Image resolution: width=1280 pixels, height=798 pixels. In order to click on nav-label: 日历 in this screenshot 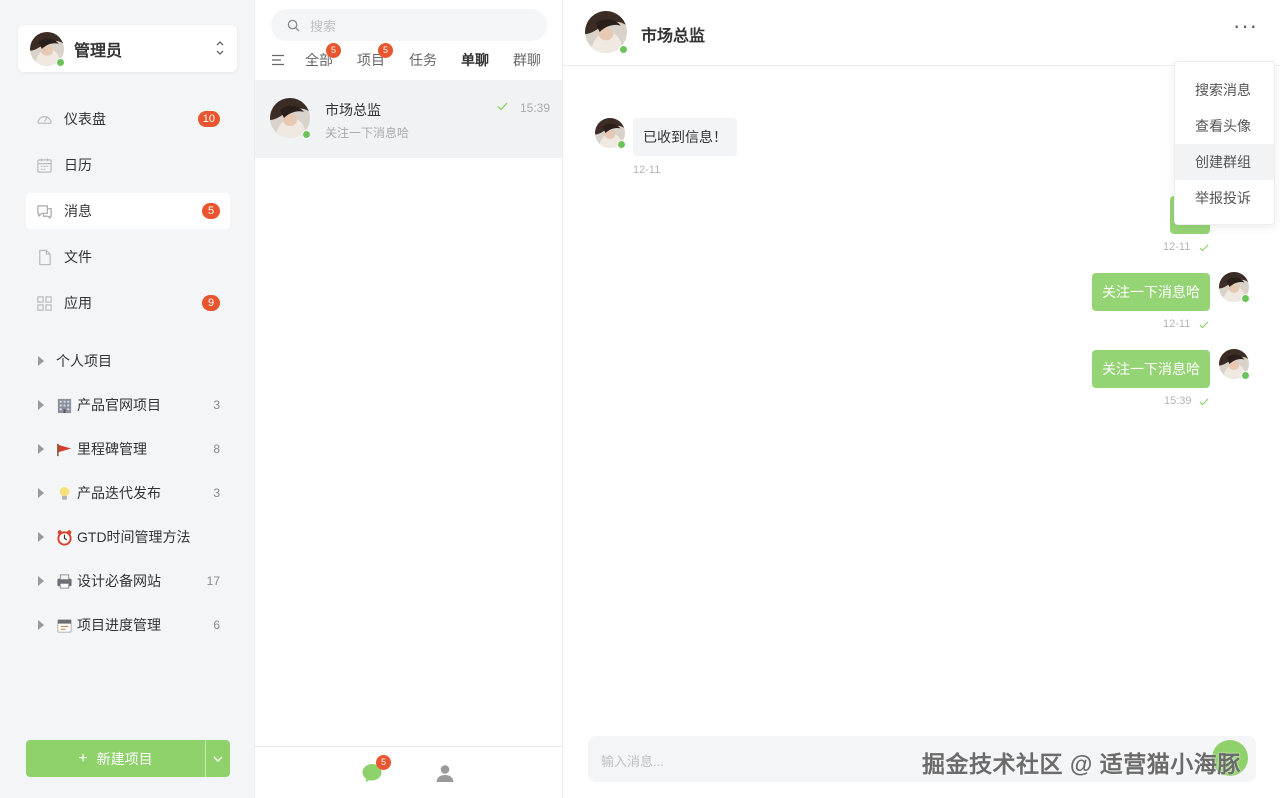, I will do `click(78, 165)`.